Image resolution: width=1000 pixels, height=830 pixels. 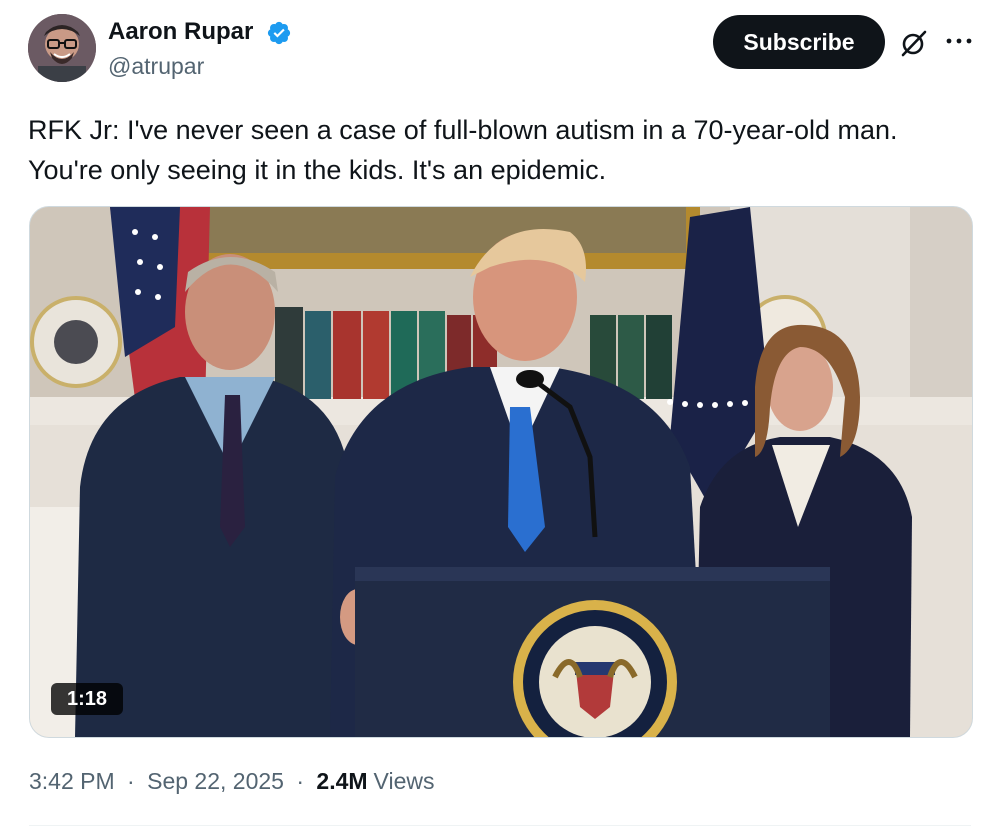 What do you see at coordinates (62, 48) in the screenshot?
I see `avatar` at bounding box center [62, 48].